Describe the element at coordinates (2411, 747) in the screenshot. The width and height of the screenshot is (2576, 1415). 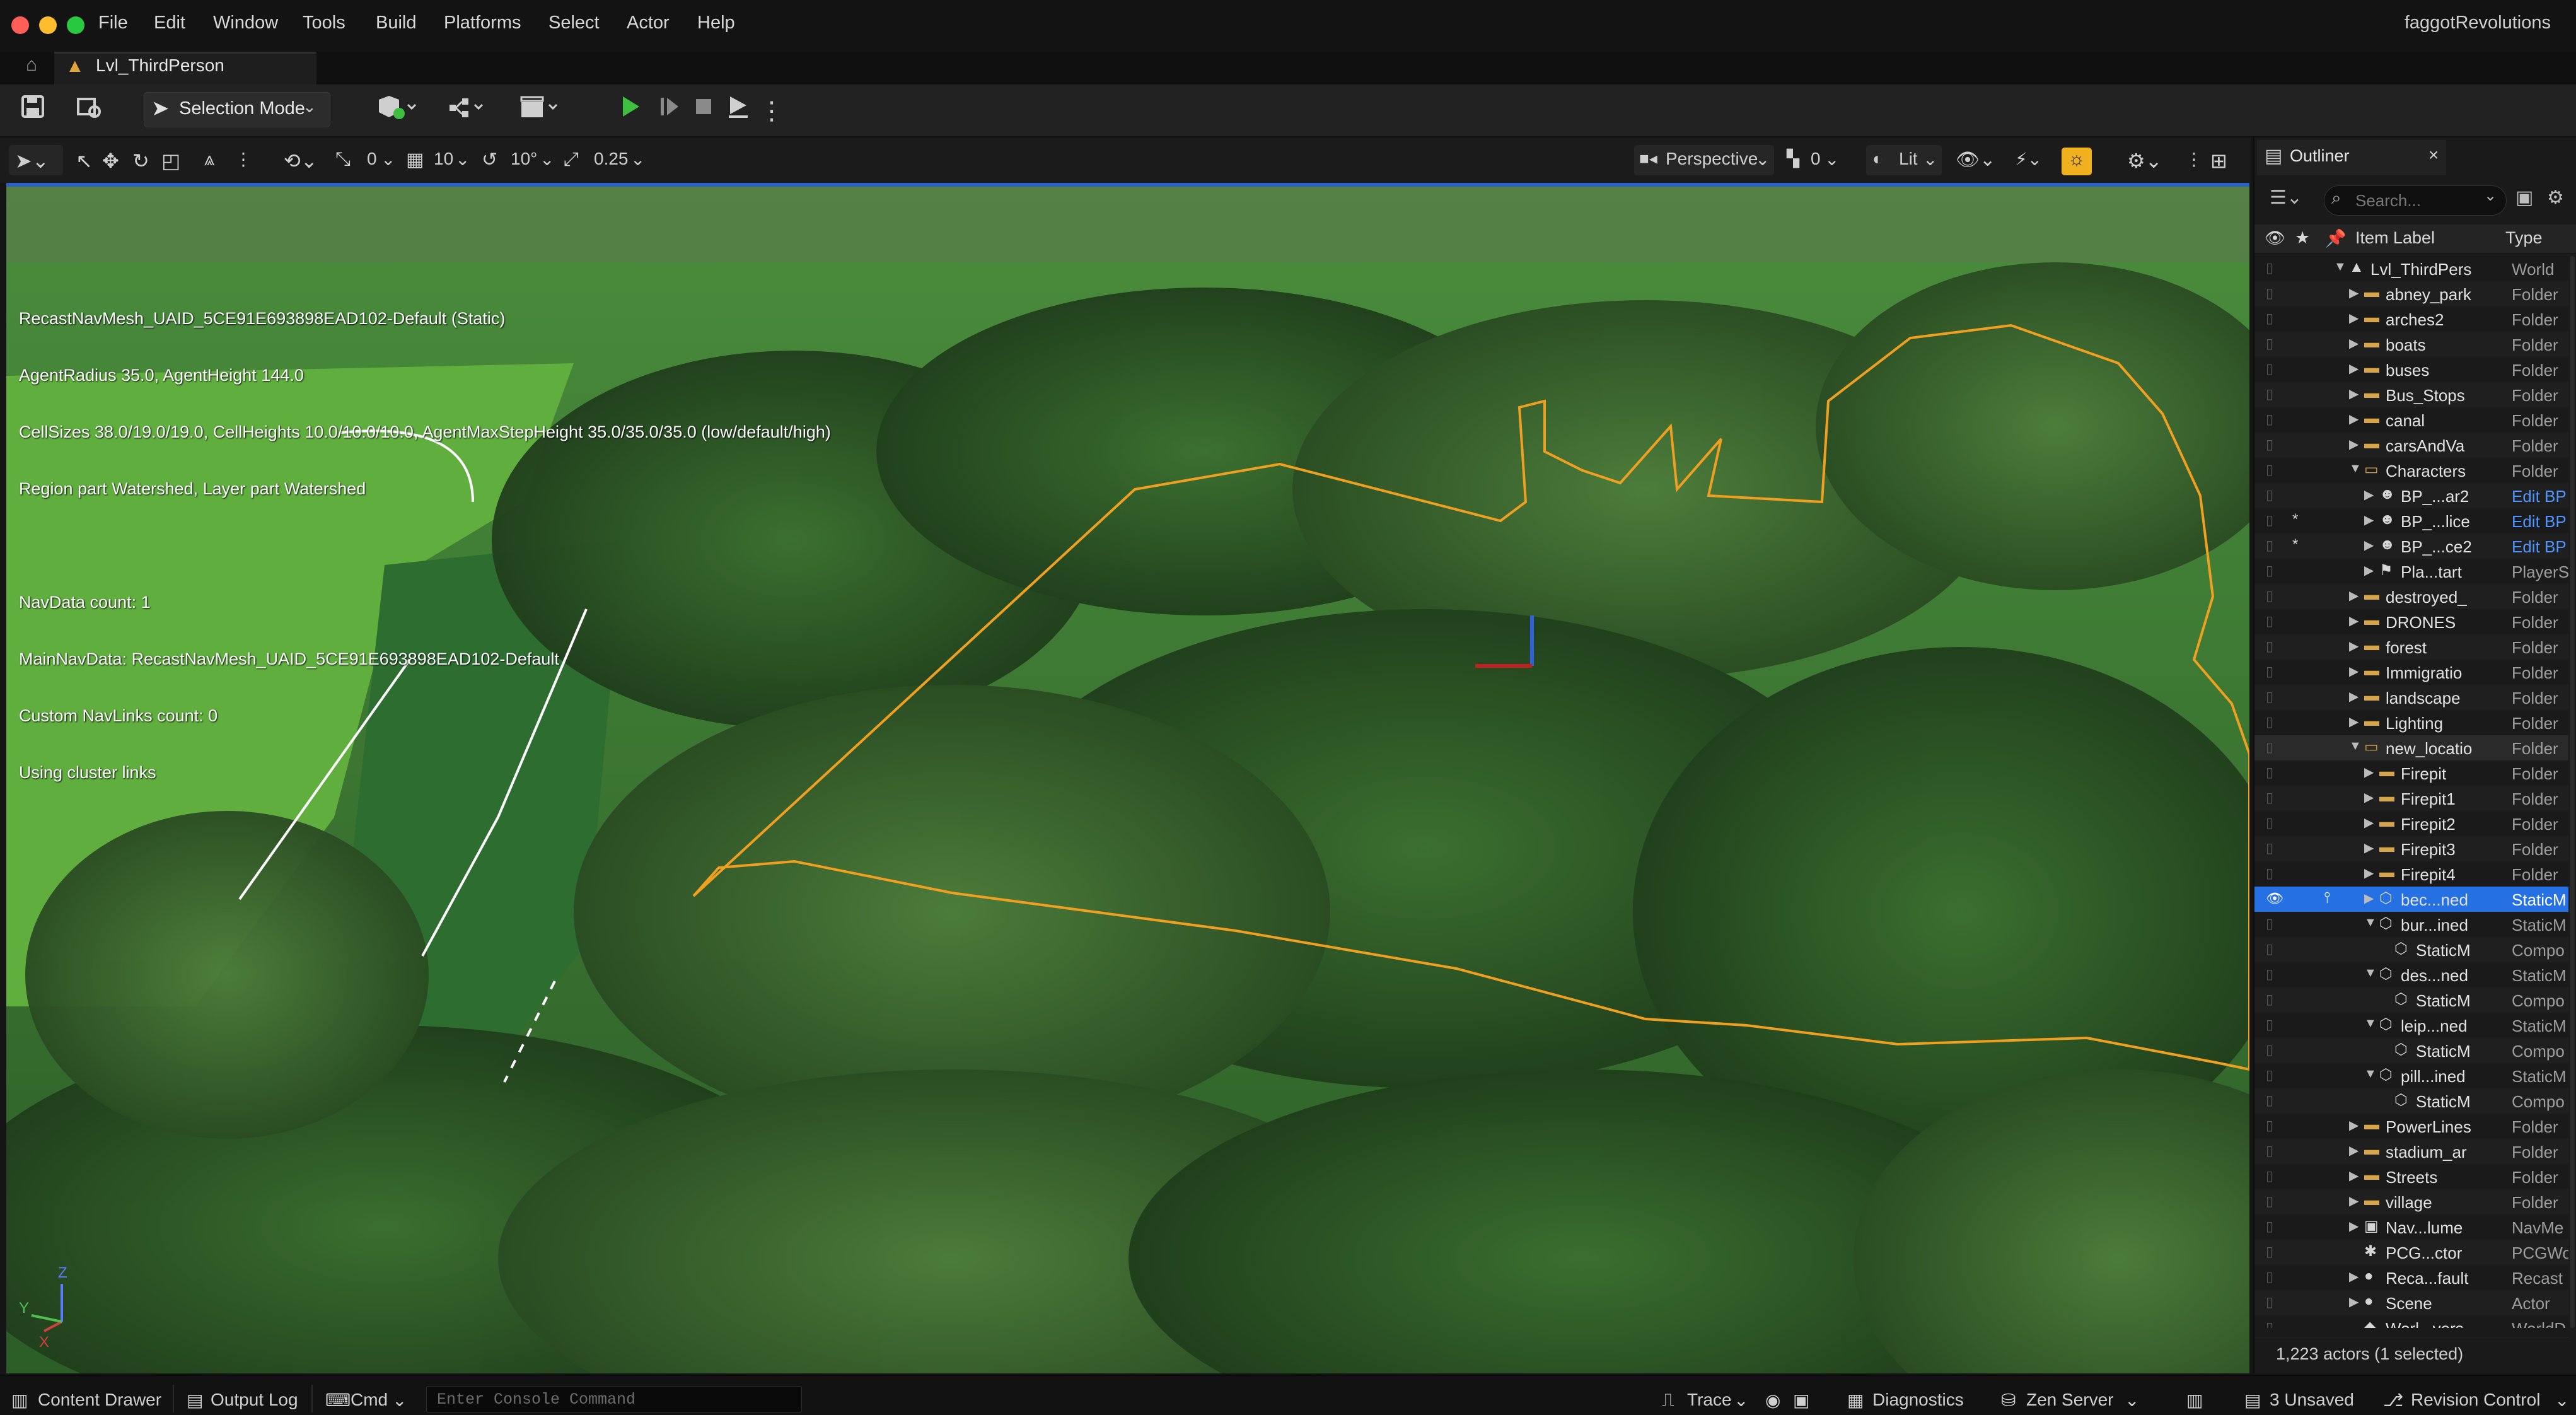
I see `outliner-row: ▯ ▼ ▭ new_locatio Folder` at that location.